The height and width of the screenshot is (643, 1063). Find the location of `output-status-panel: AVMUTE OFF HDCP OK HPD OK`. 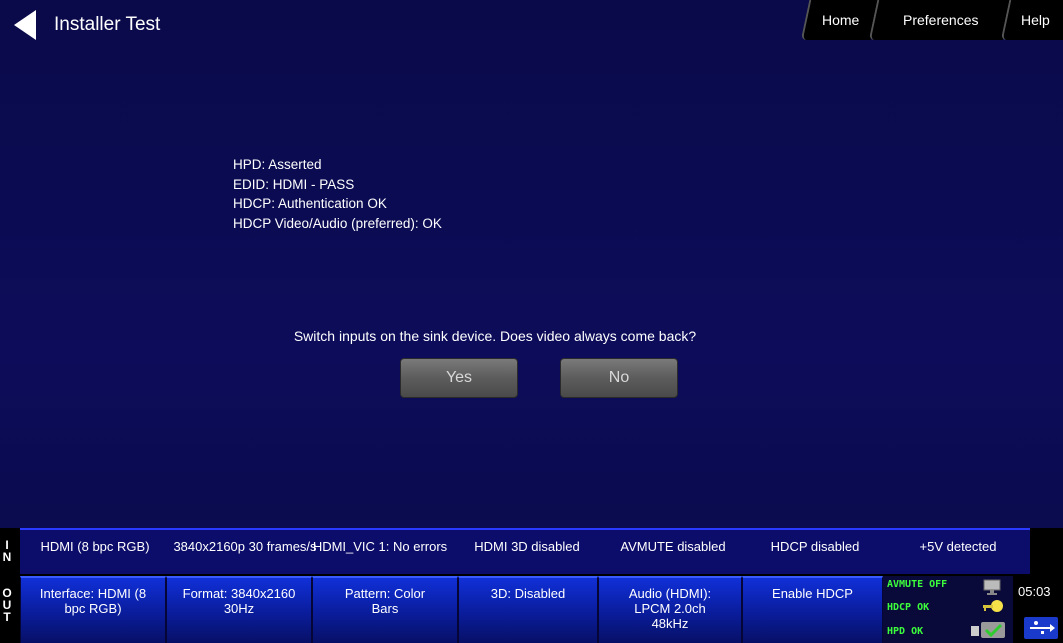

output-status-panel: AVMUTE OFF HDCP OK HPD OK is located at coordinates (948, 609).